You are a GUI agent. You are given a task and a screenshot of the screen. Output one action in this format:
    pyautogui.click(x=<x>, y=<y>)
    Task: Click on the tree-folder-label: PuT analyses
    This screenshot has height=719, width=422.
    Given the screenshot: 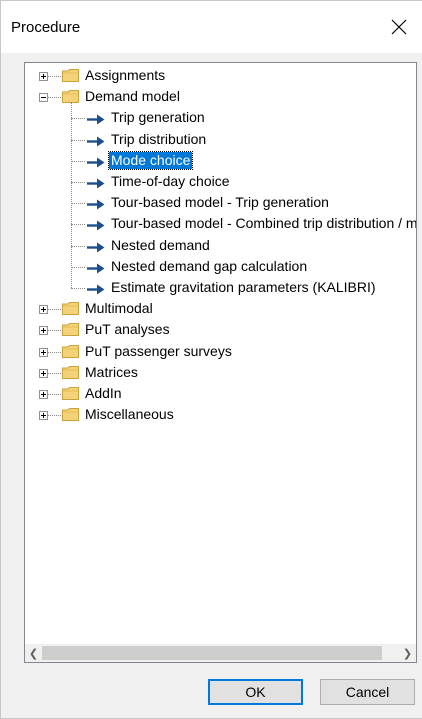 What is the action you would take?
    pyautogui.click(x=127, y=329)
    